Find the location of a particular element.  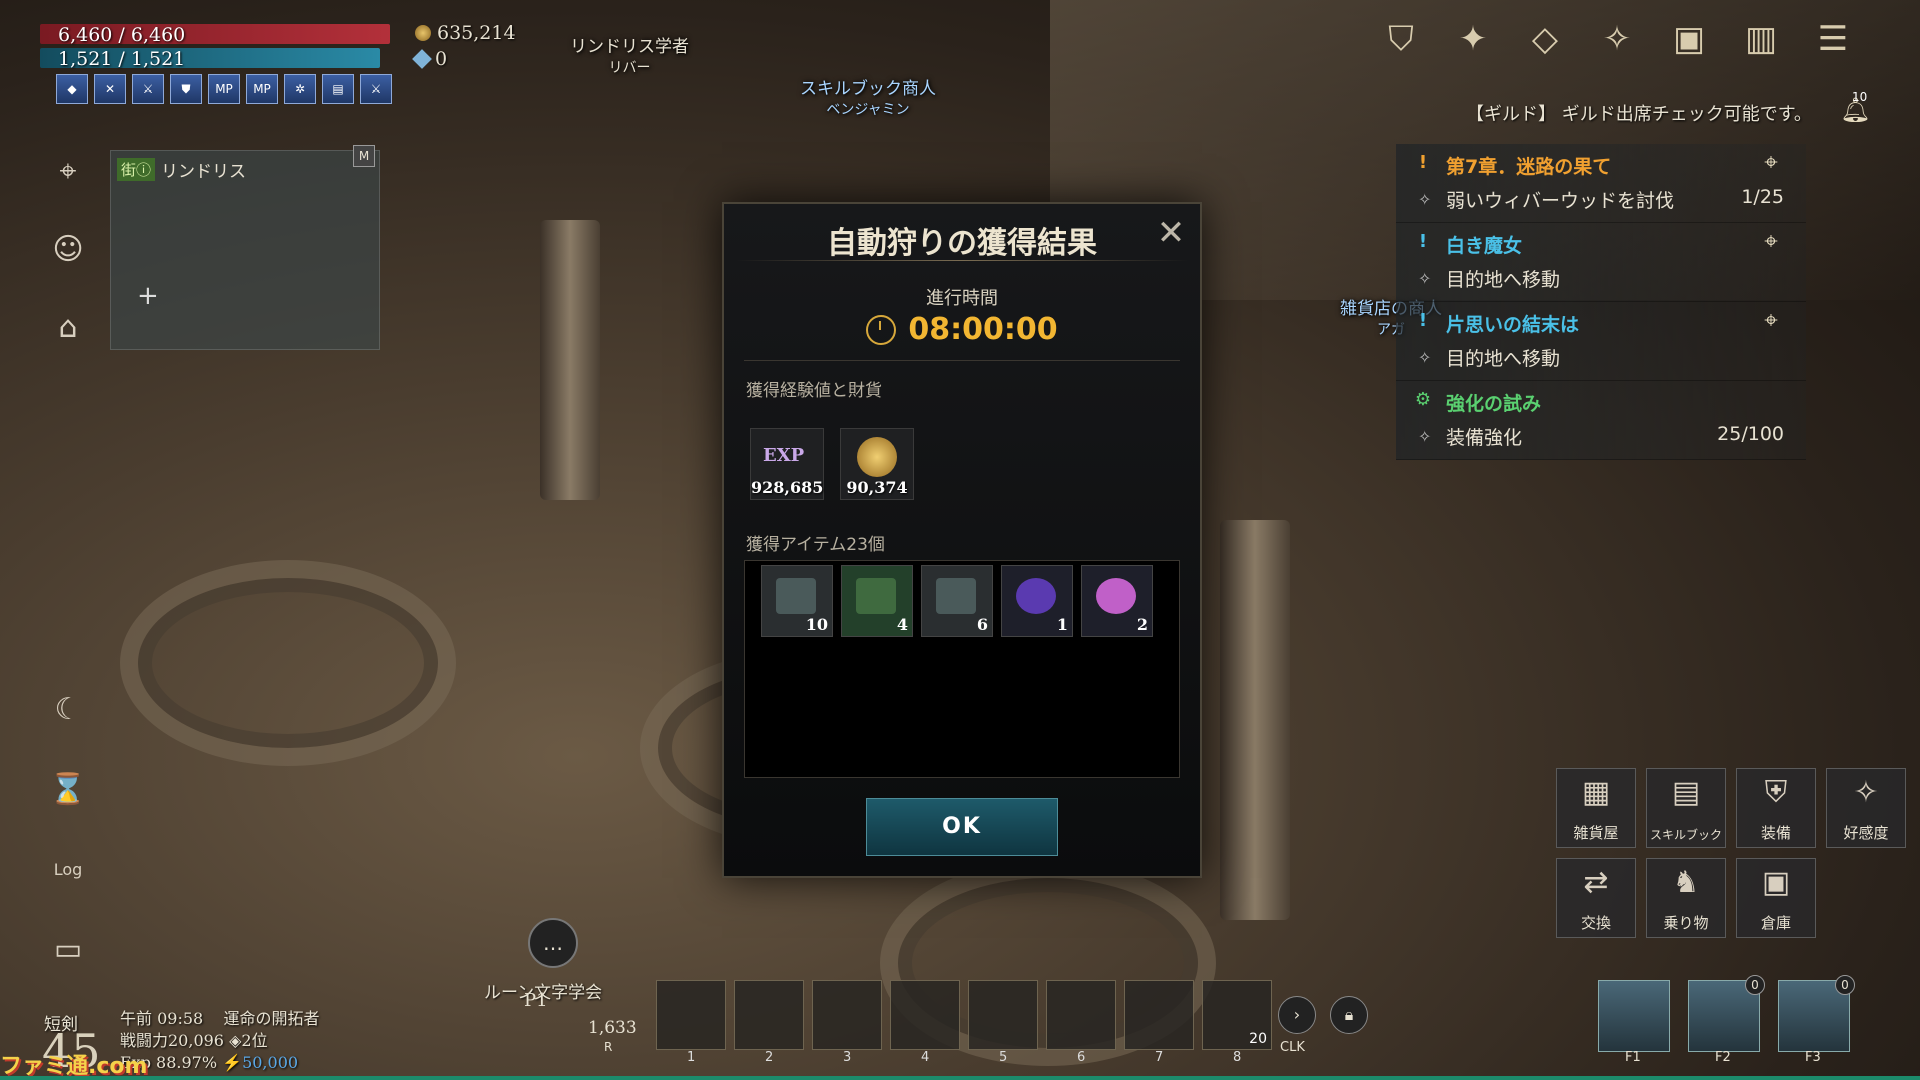

card-icon: ▣ is located at coordinates (1689, 39).